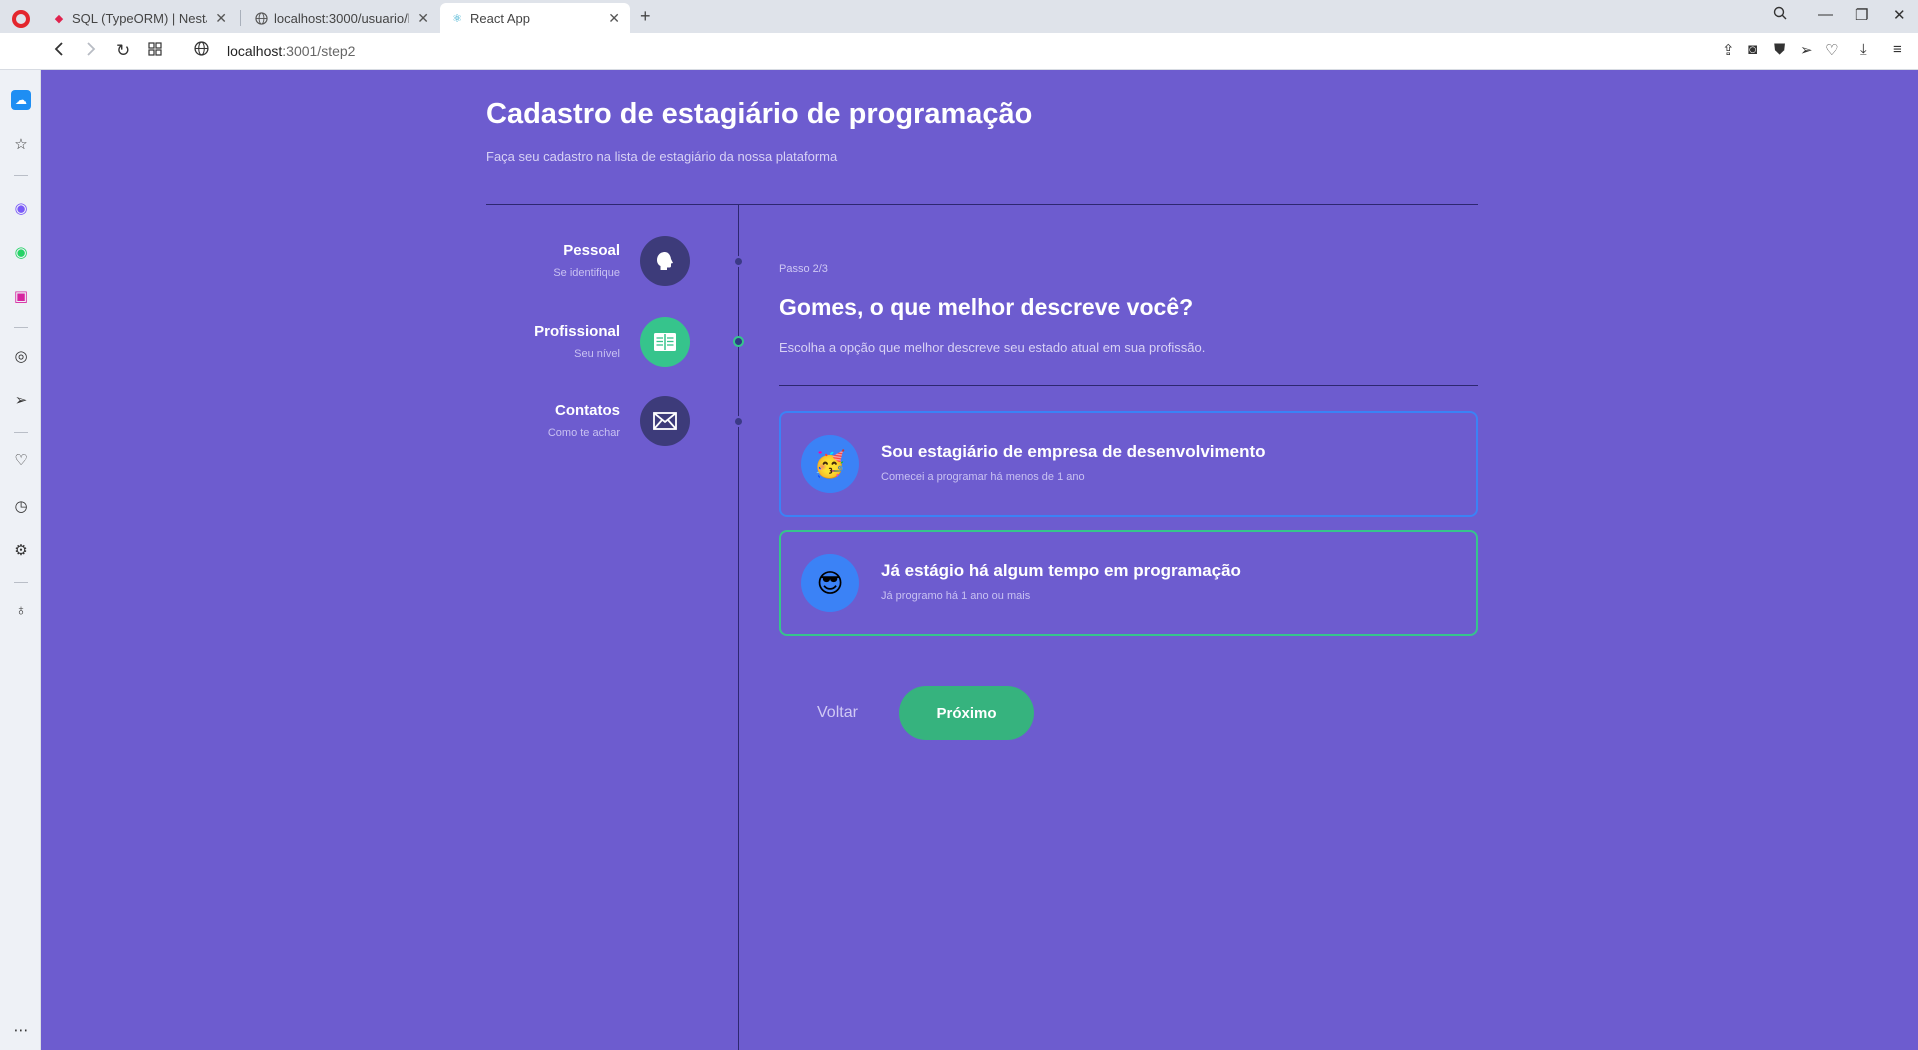  I want to click on close-window-icon: ✕, so click(1899, 15).